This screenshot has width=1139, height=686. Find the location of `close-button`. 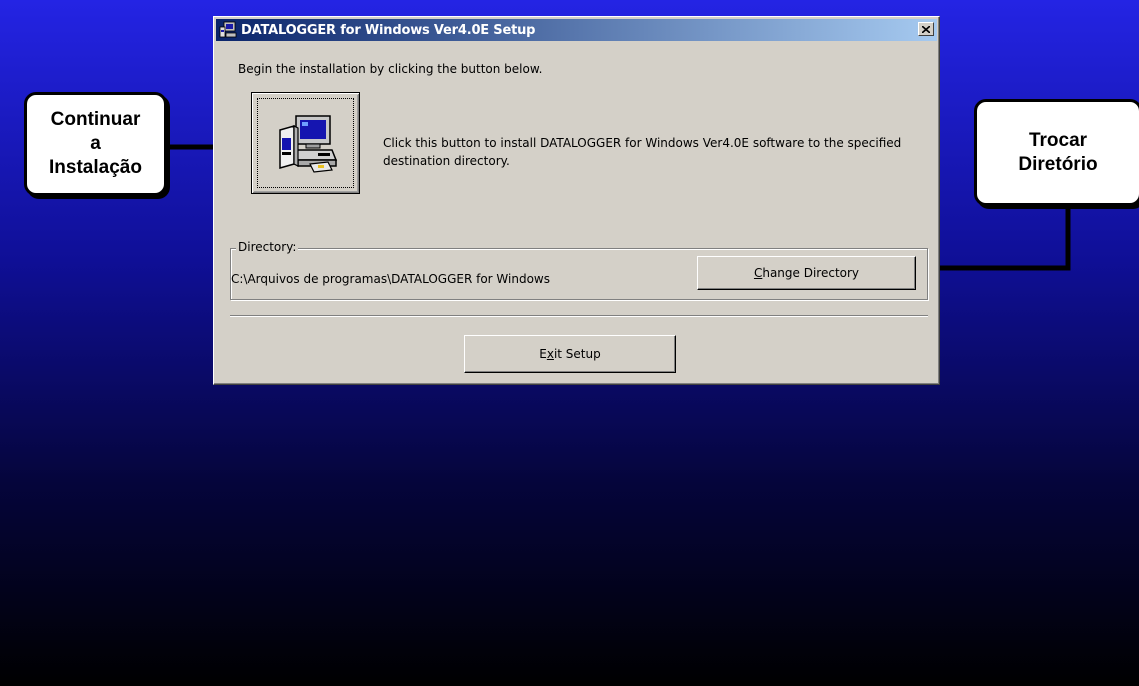

close-button is located at coordinates (926, 29).